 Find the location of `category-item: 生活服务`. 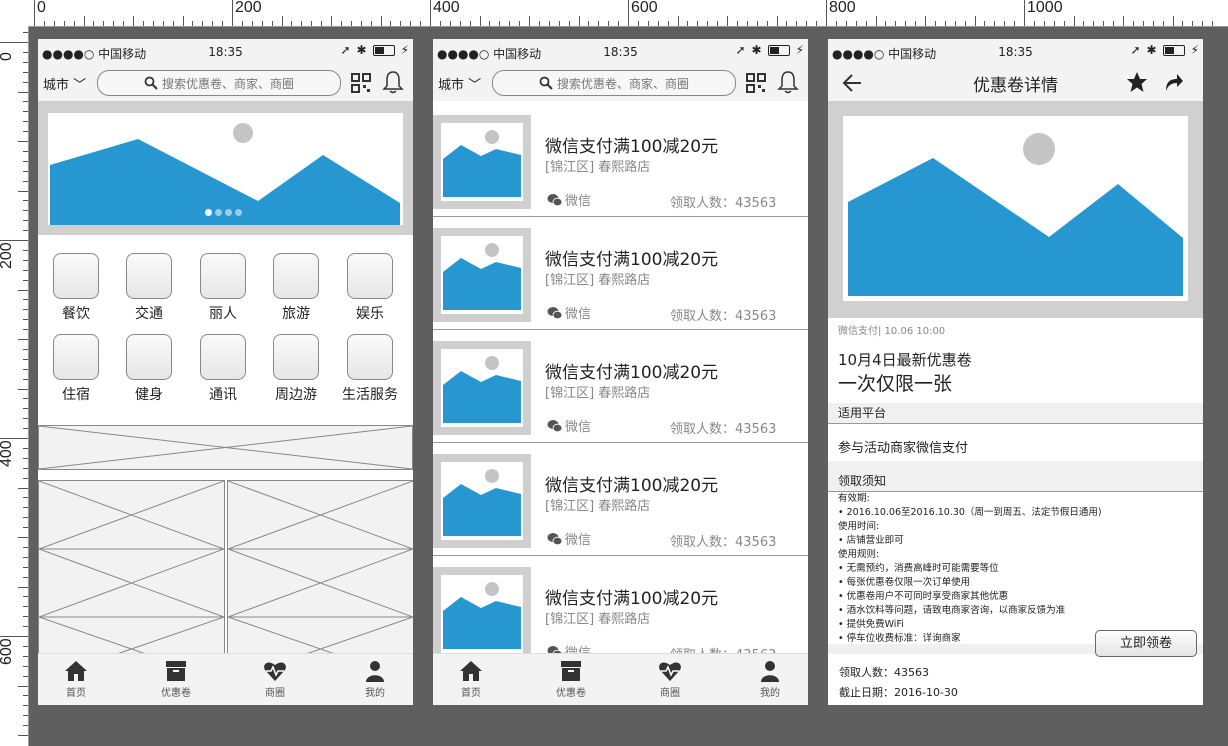

category-item: 生活服务 is located at coordinates (370, 369).